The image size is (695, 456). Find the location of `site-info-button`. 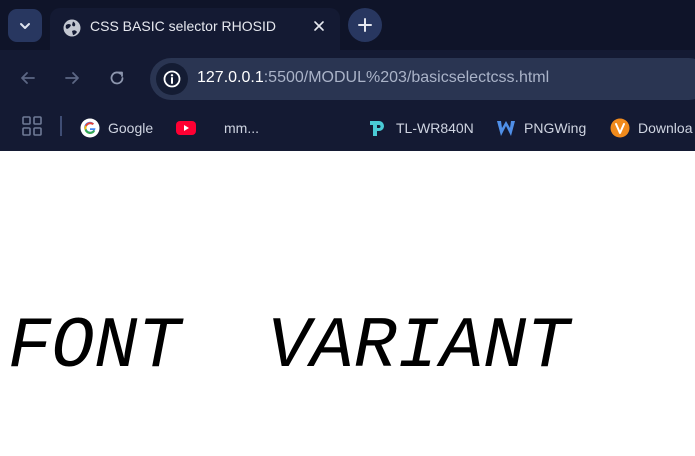

site-info-button is located at coordinates (172, 79).